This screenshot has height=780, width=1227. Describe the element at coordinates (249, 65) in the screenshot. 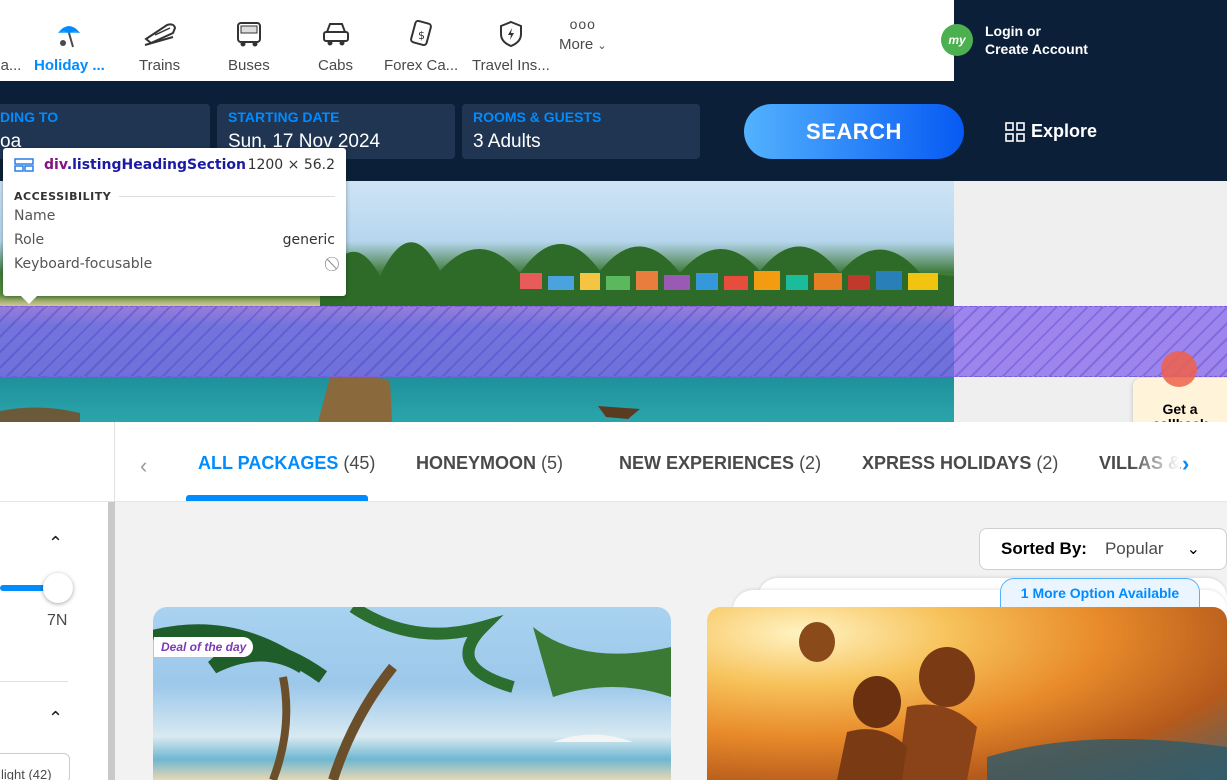

I see `nav-item-label: Buses` at that location.